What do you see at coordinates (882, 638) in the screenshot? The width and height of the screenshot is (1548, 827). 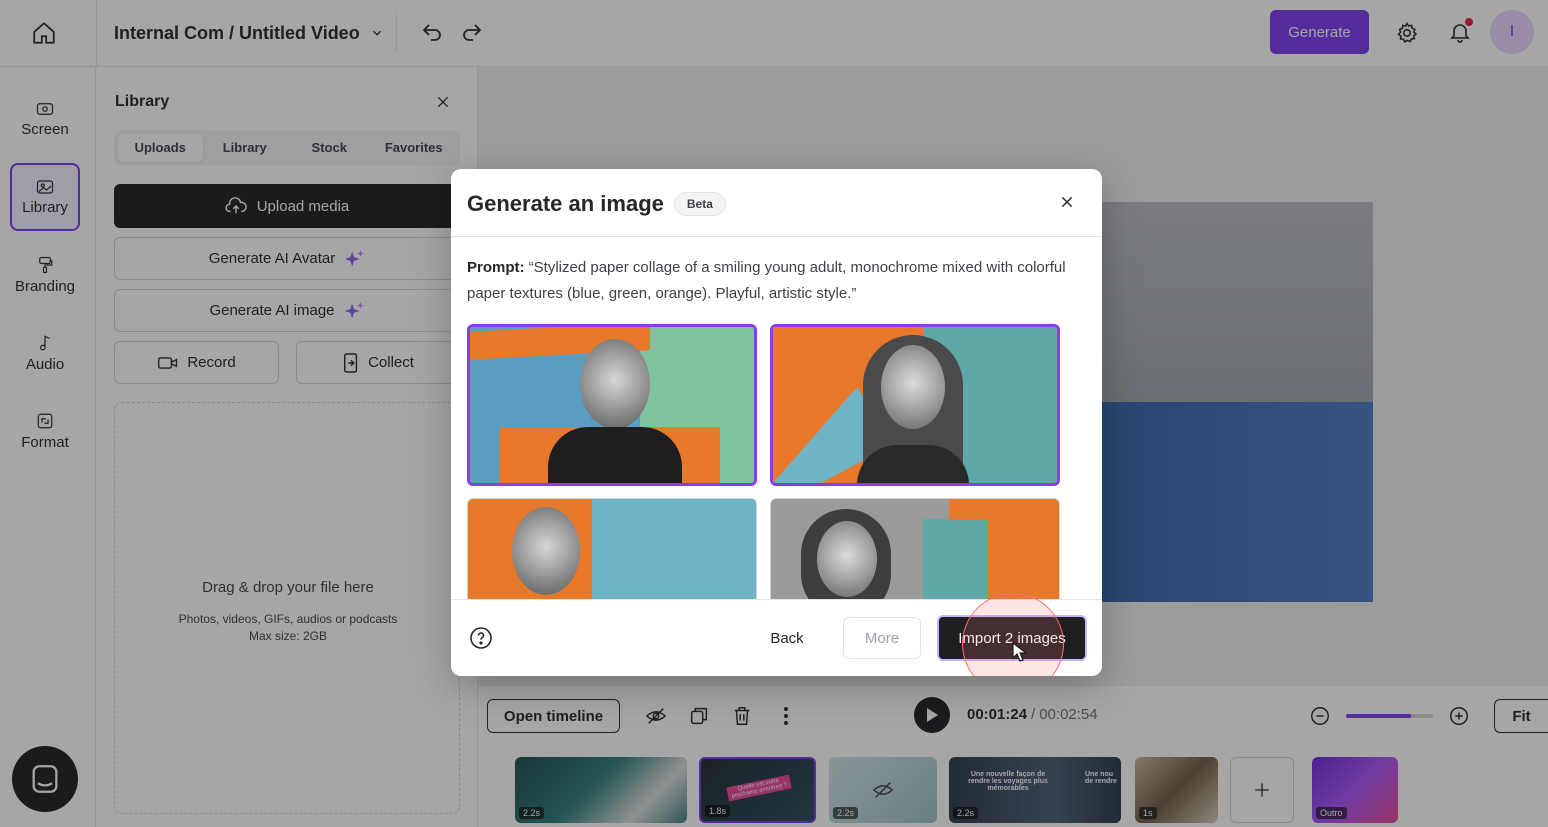 I see `more-button: More` at bounding box center [882, 638].